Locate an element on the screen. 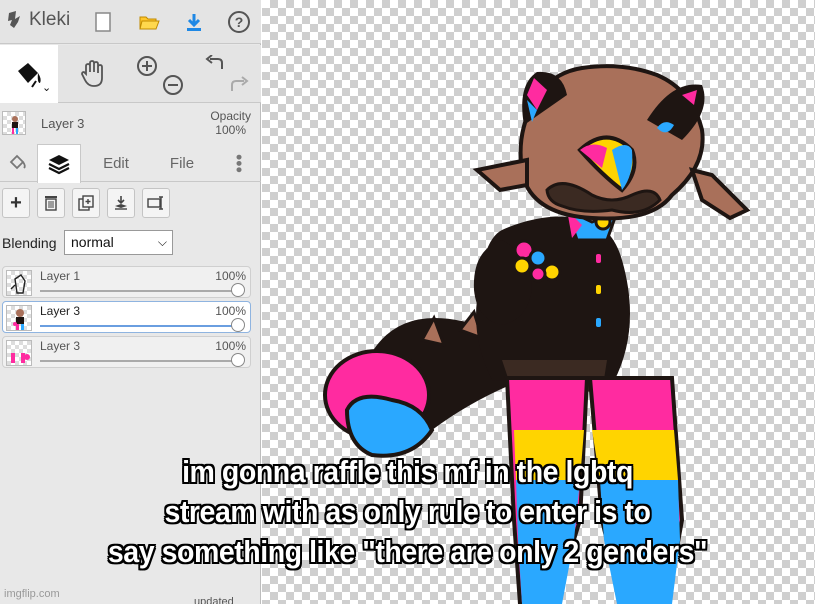  download-button is located at coordinates (194, 22).